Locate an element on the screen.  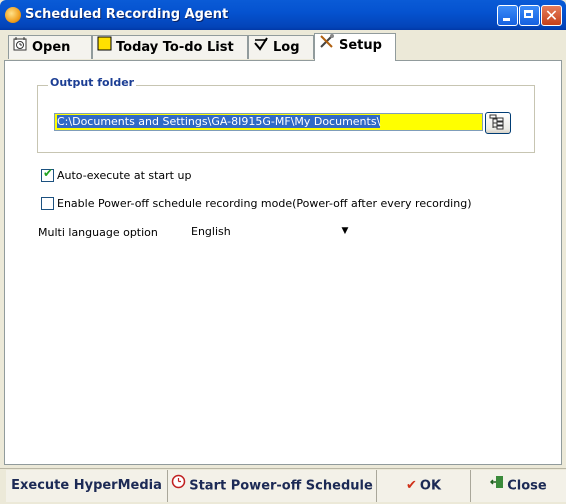
check-icon: ✔ is located at coordinates (411, 485).